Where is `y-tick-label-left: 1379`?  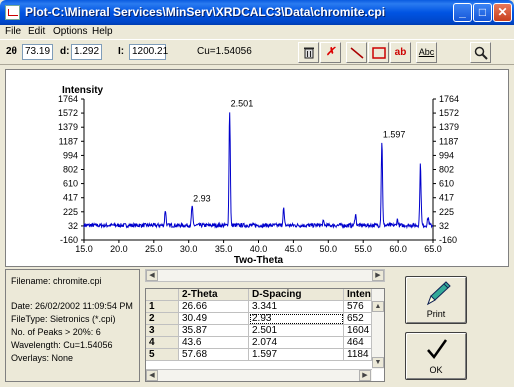
y-tick-label-left: 1379 is located at coordinates (68, 127).